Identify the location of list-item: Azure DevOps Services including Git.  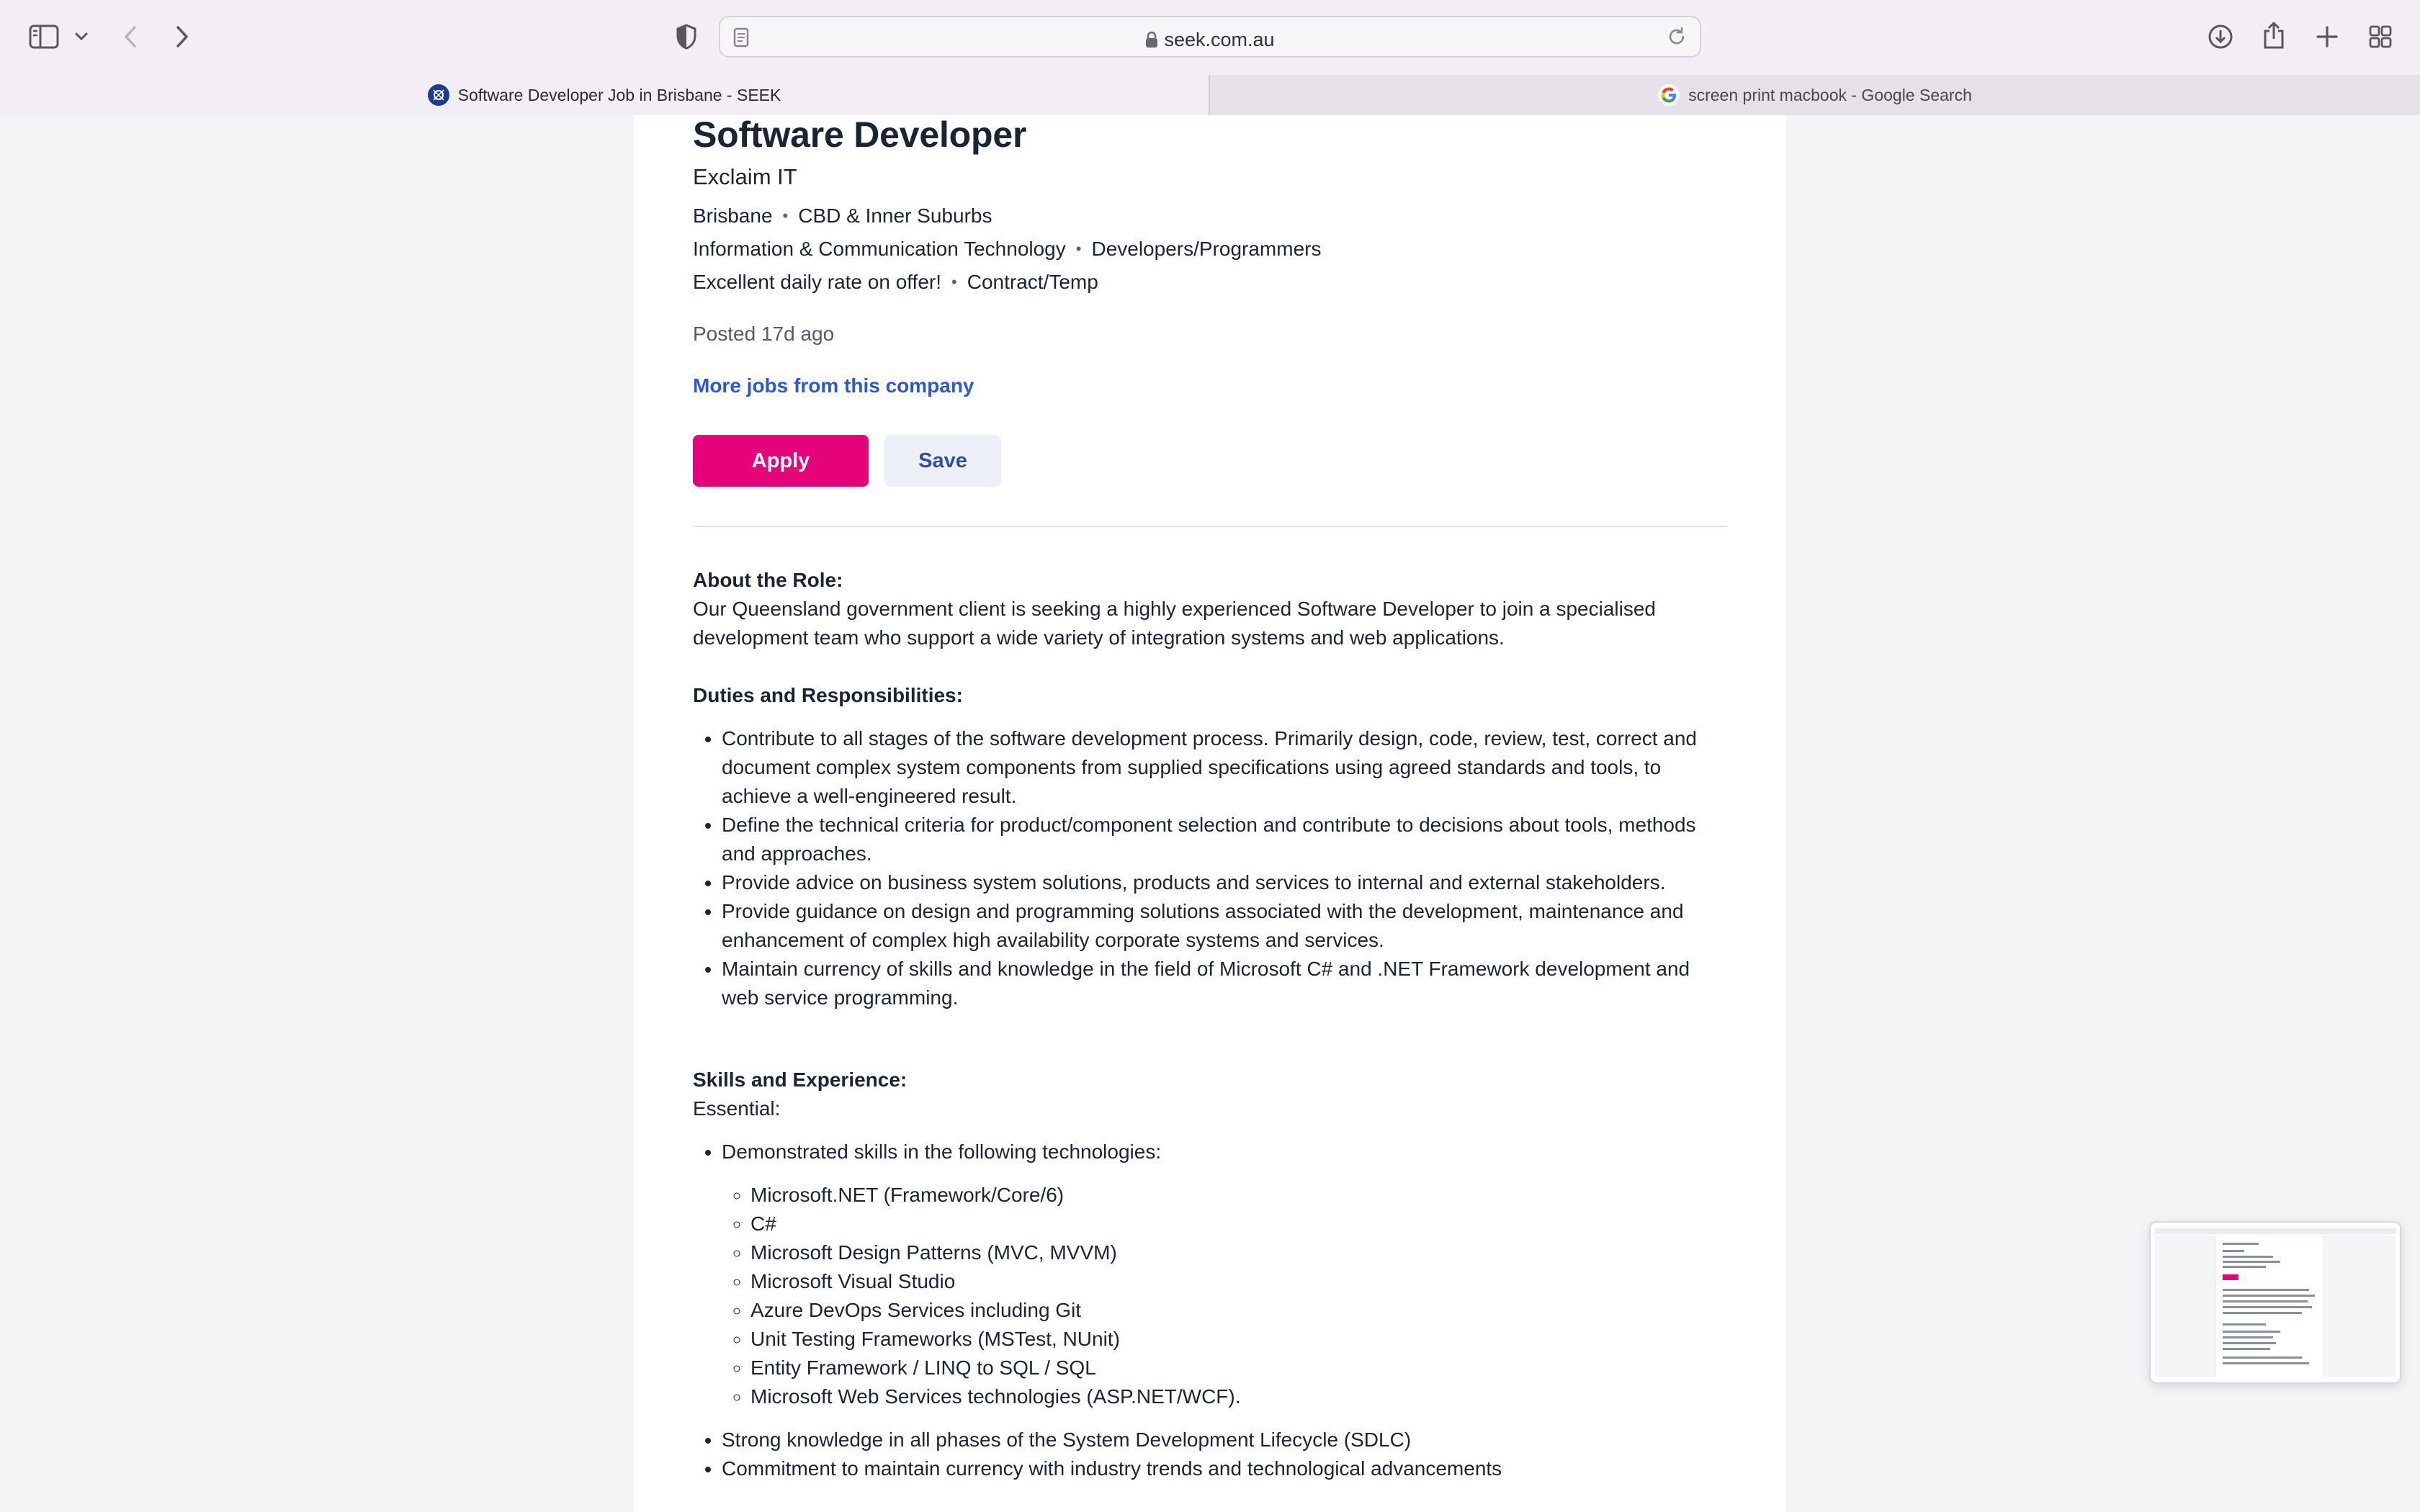
(1238, 1310).